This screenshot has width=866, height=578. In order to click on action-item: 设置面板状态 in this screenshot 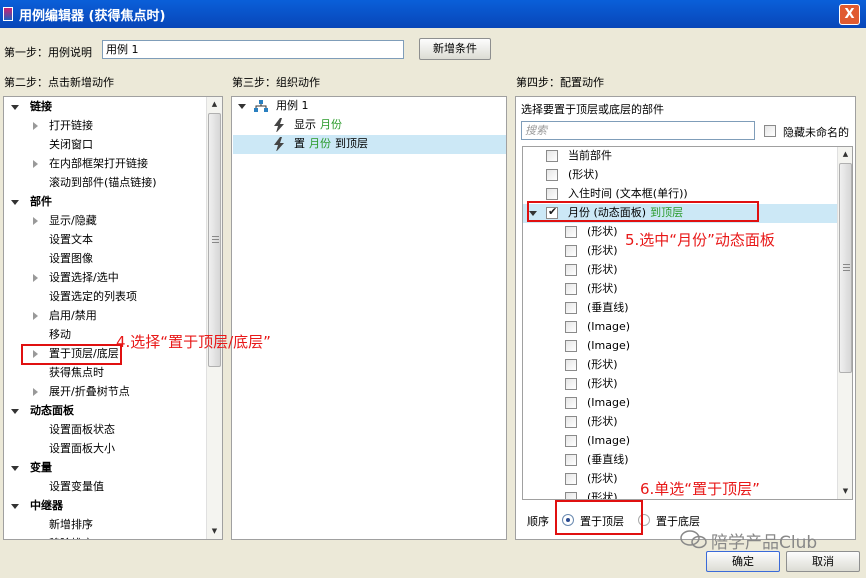, I will do `click(82, 430)`.